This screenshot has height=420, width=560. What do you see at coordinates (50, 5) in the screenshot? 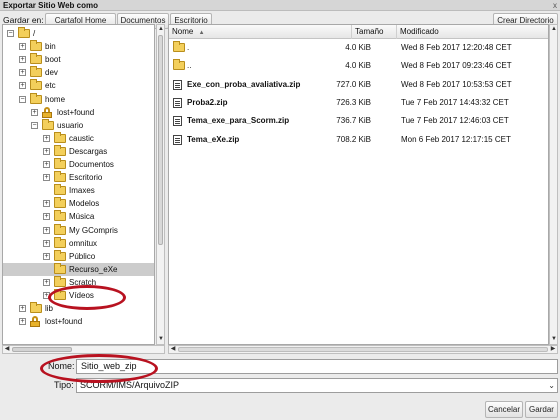
I see `window-title: Exportar Sitio Web como` at bounding box center [50, 5].